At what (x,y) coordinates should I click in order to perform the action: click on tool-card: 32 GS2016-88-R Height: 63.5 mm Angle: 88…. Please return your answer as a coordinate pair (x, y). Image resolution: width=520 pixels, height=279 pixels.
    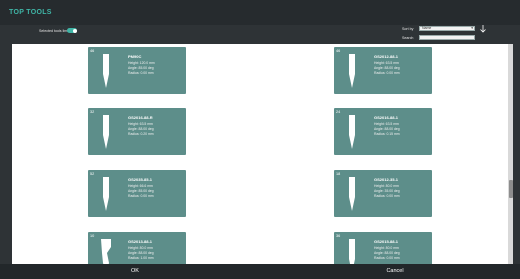
    Looking at the image, I should click on (137, 131).